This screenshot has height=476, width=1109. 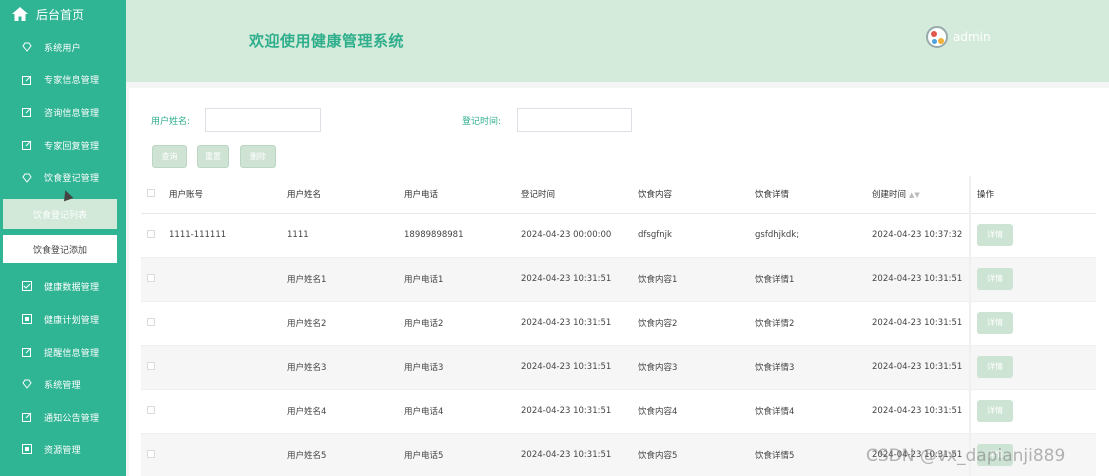 What do you see at coordinates (60, 249) in the screenshot?
I see `sidebar-sub-diet-add: 饮食登记添加` at bounding box center [60, 249].